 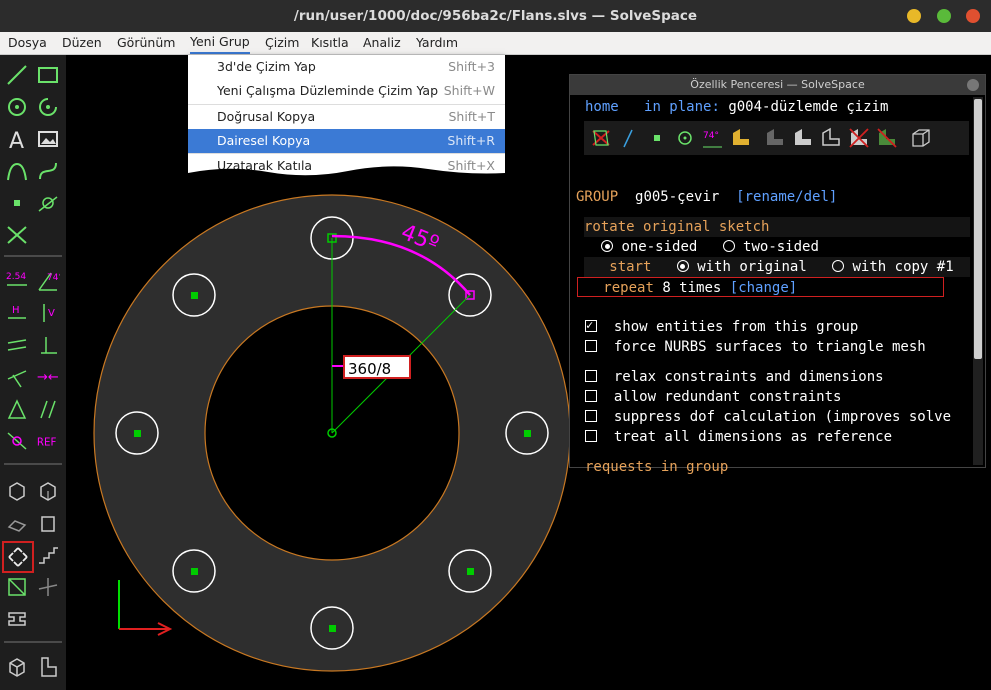 I want to click on scrollbar-thumb, so click(x=978, y=229).